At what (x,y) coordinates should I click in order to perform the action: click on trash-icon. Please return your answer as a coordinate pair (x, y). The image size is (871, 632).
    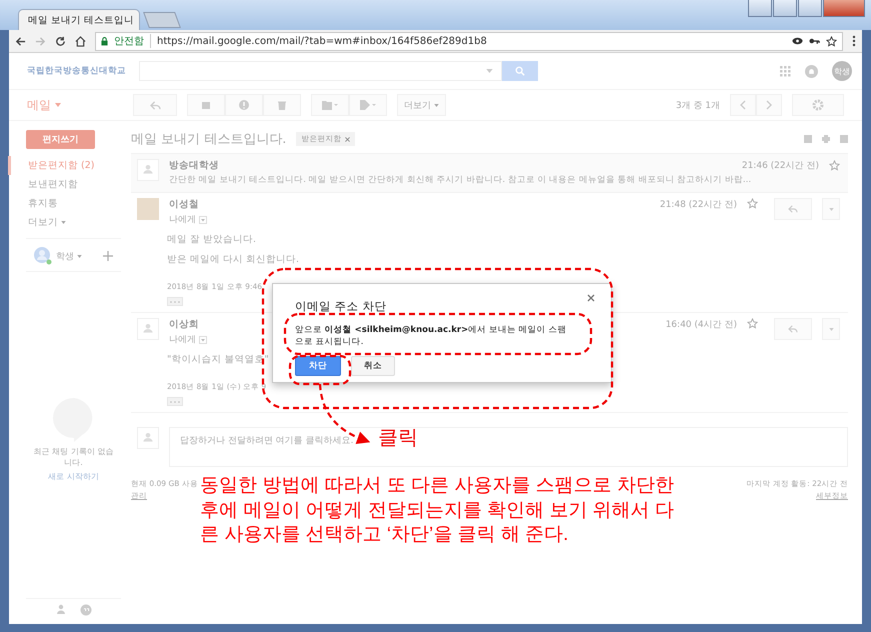
    Looking at the image, I should click on (282, 105).